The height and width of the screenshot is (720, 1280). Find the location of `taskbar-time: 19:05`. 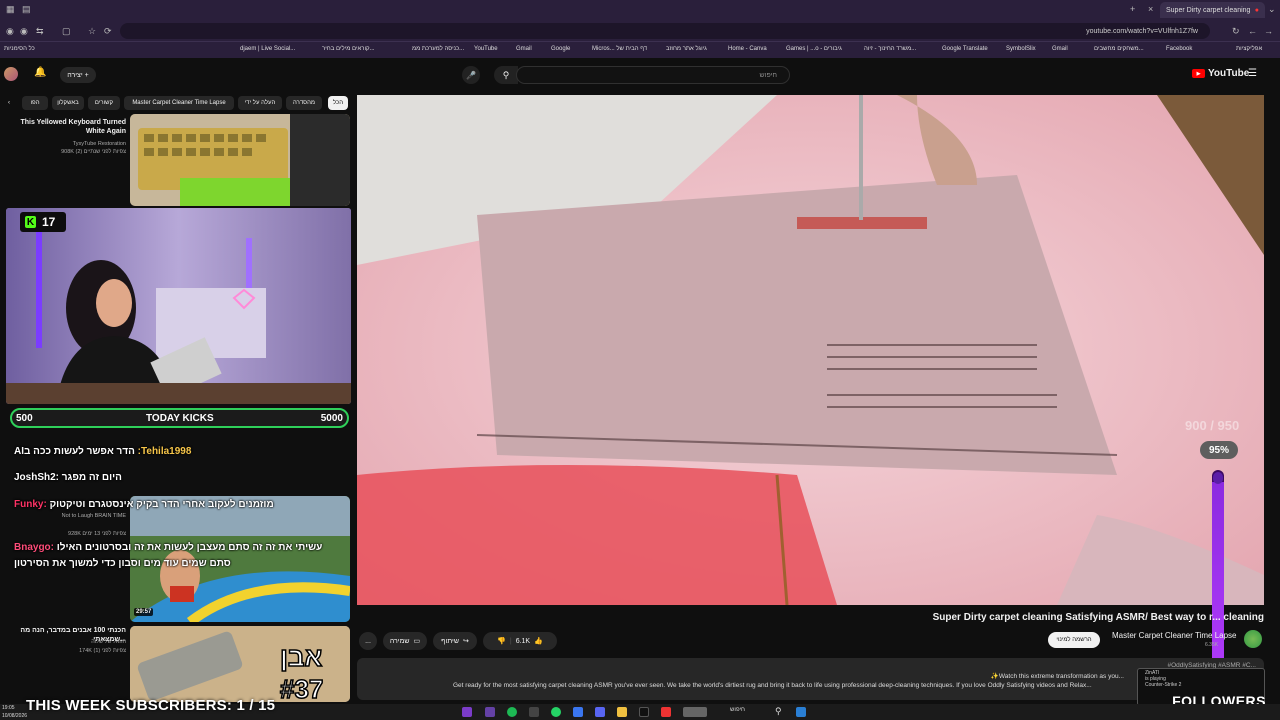

taskbar-time: 19:05 is located at coordinates (8, 708).